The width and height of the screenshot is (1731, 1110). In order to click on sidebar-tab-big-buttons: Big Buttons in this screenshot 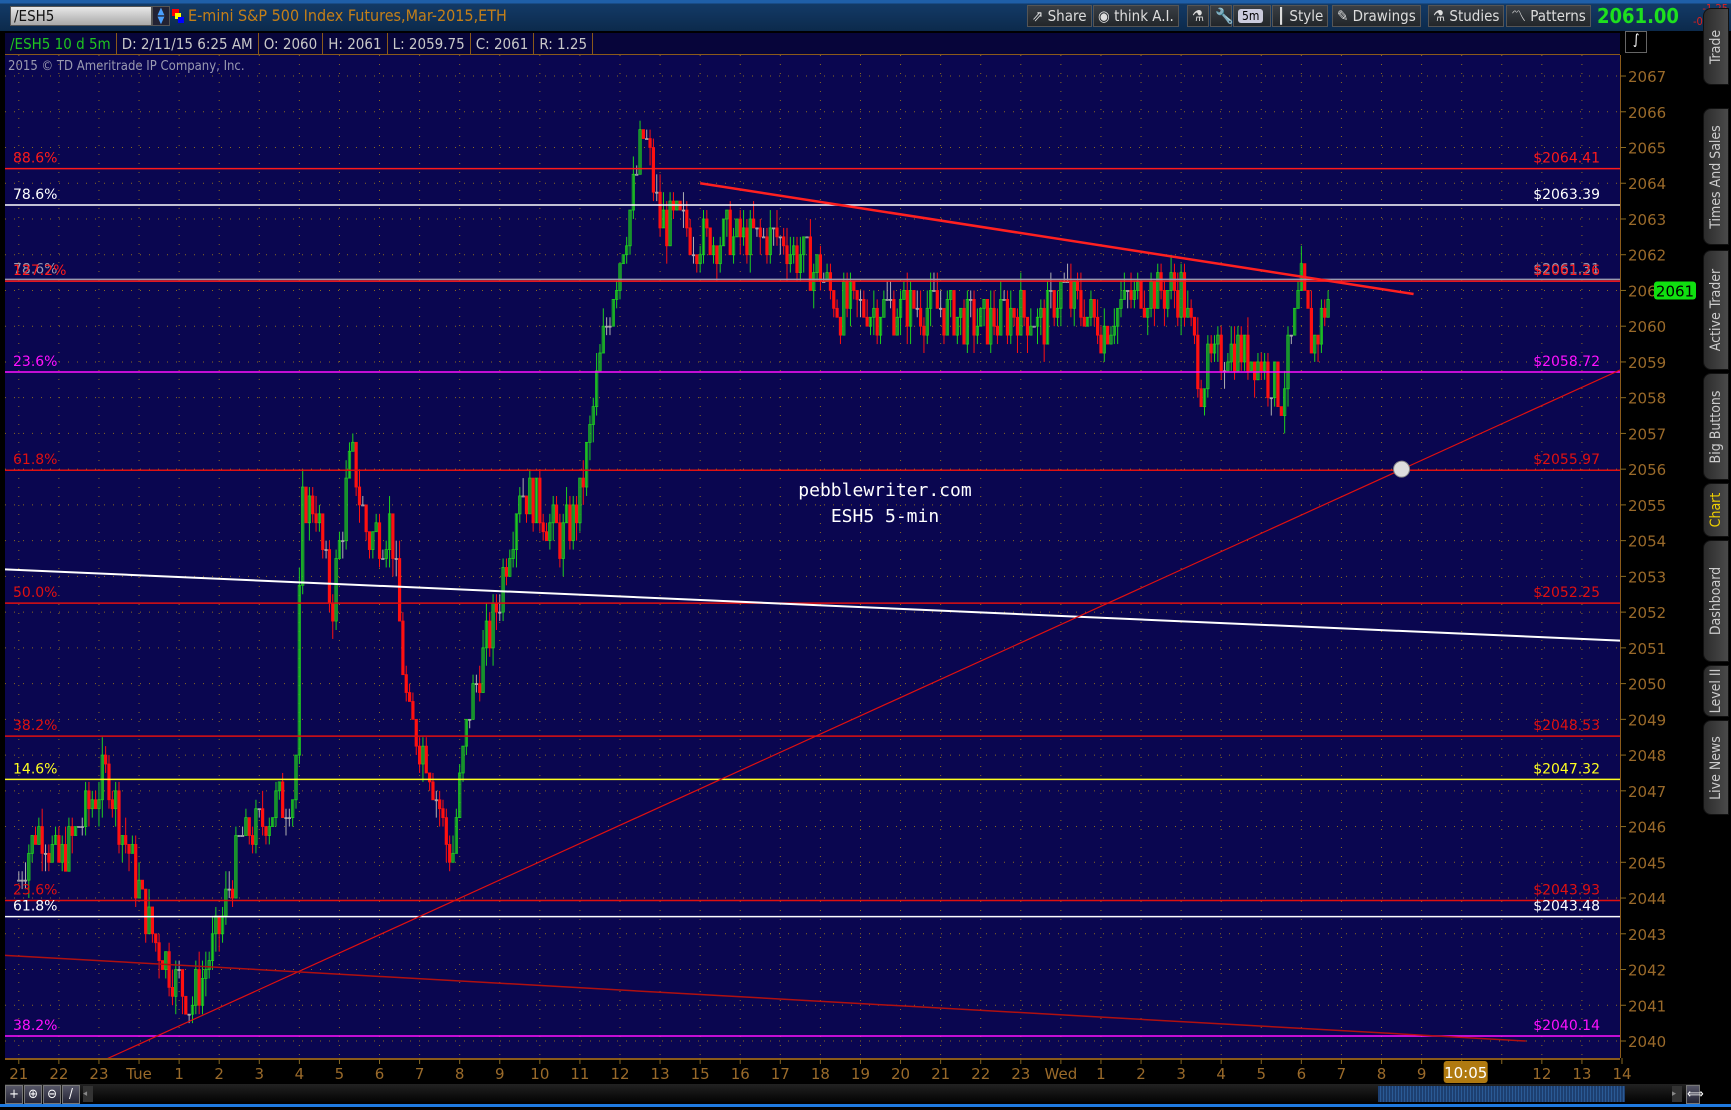, I will do `click(1716, 426)`.